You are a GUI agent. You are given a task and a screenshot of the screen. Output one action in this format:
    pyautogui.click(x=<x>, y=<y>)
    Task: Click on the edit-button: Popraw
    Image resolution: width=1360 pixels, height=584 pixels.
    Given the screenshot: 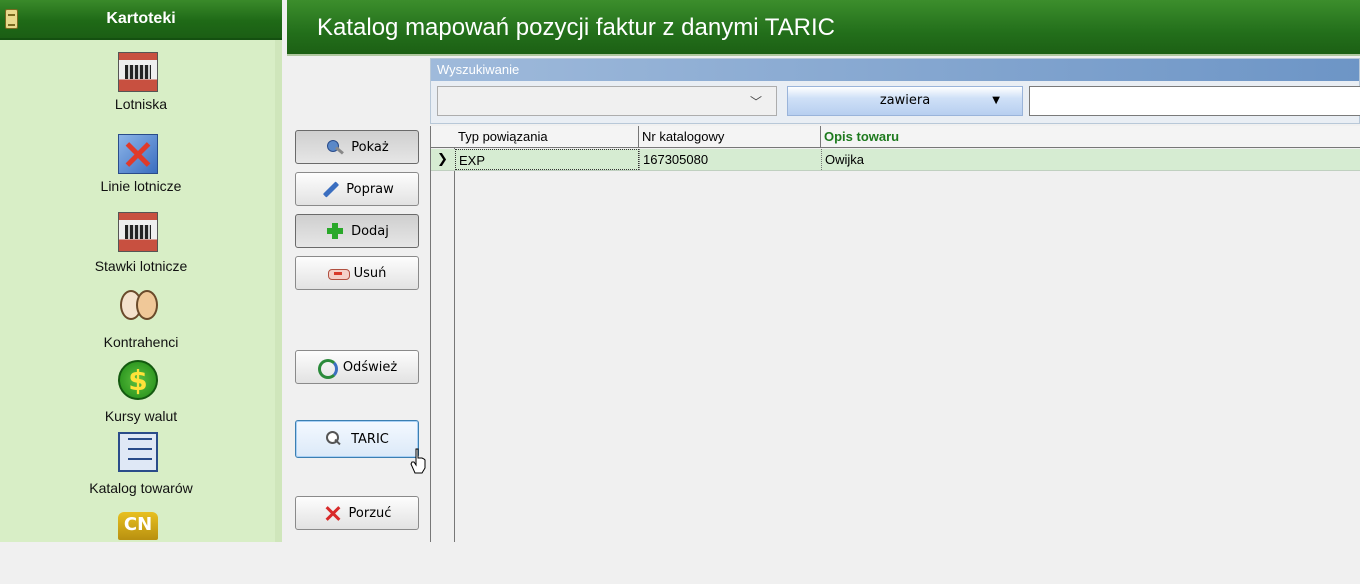 What is the action you would take?
    pyautogui.click(x=357, y=189)
    